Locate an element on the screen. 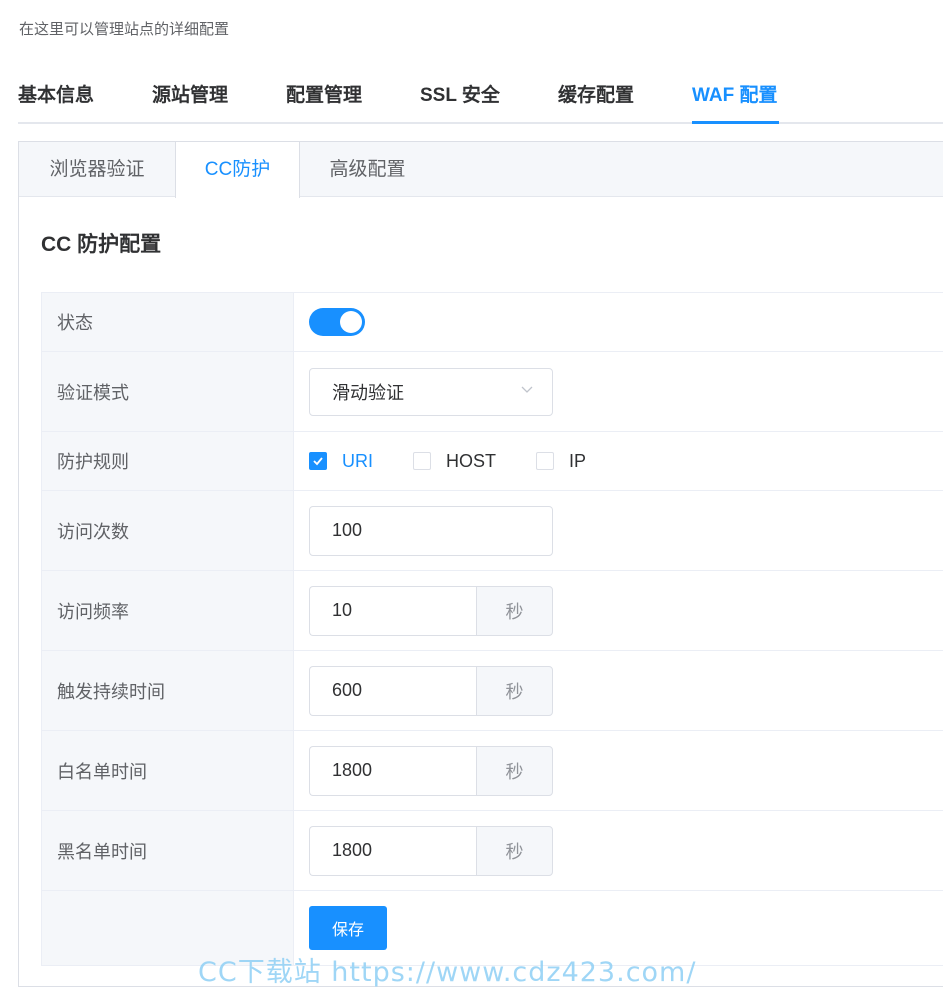  frequency-input: 10 is located at coordinates (392, 610).